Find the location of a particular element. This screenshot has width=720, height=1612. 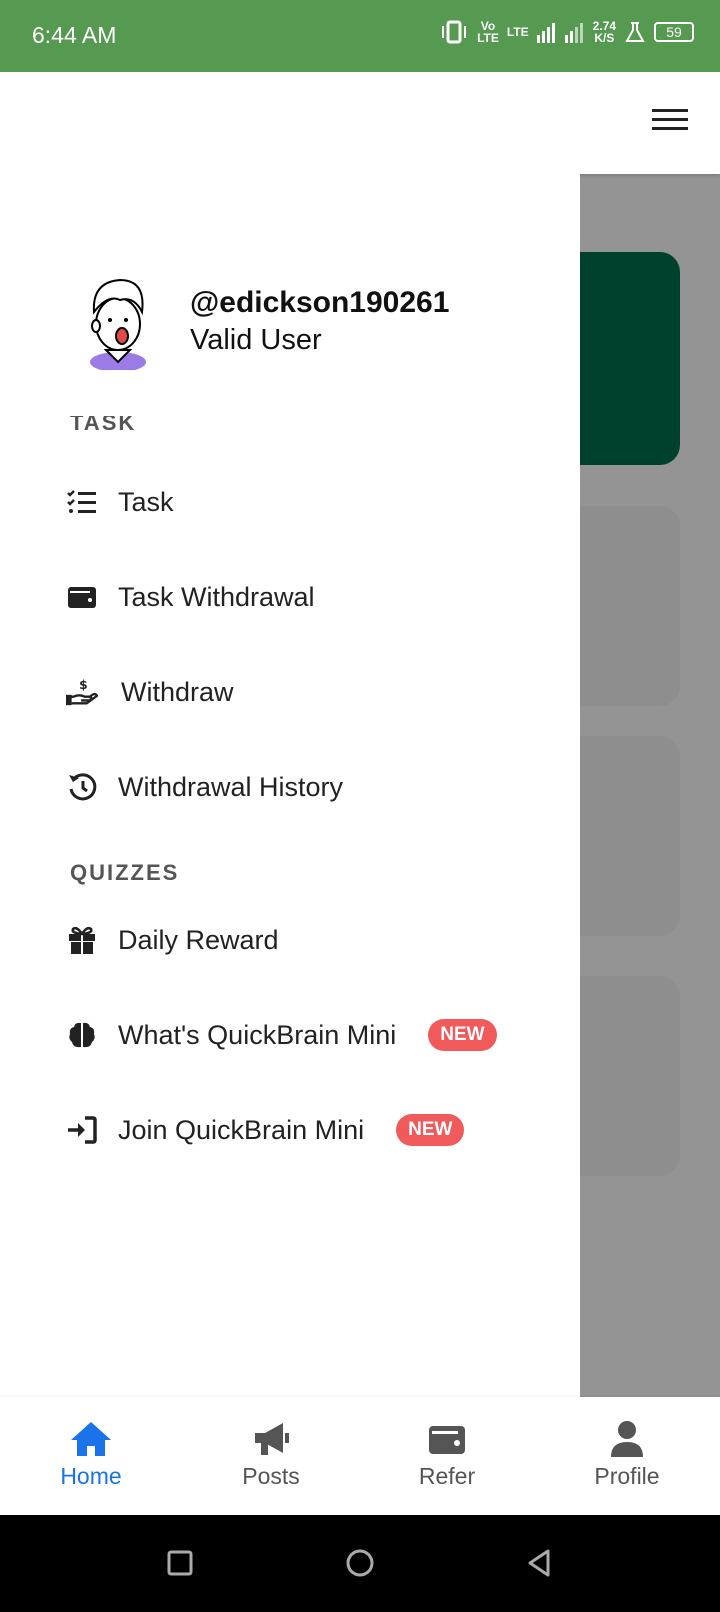

menu-item-task-withdrawal-label: Task Withdrawal is located at coordinates (216, 596).